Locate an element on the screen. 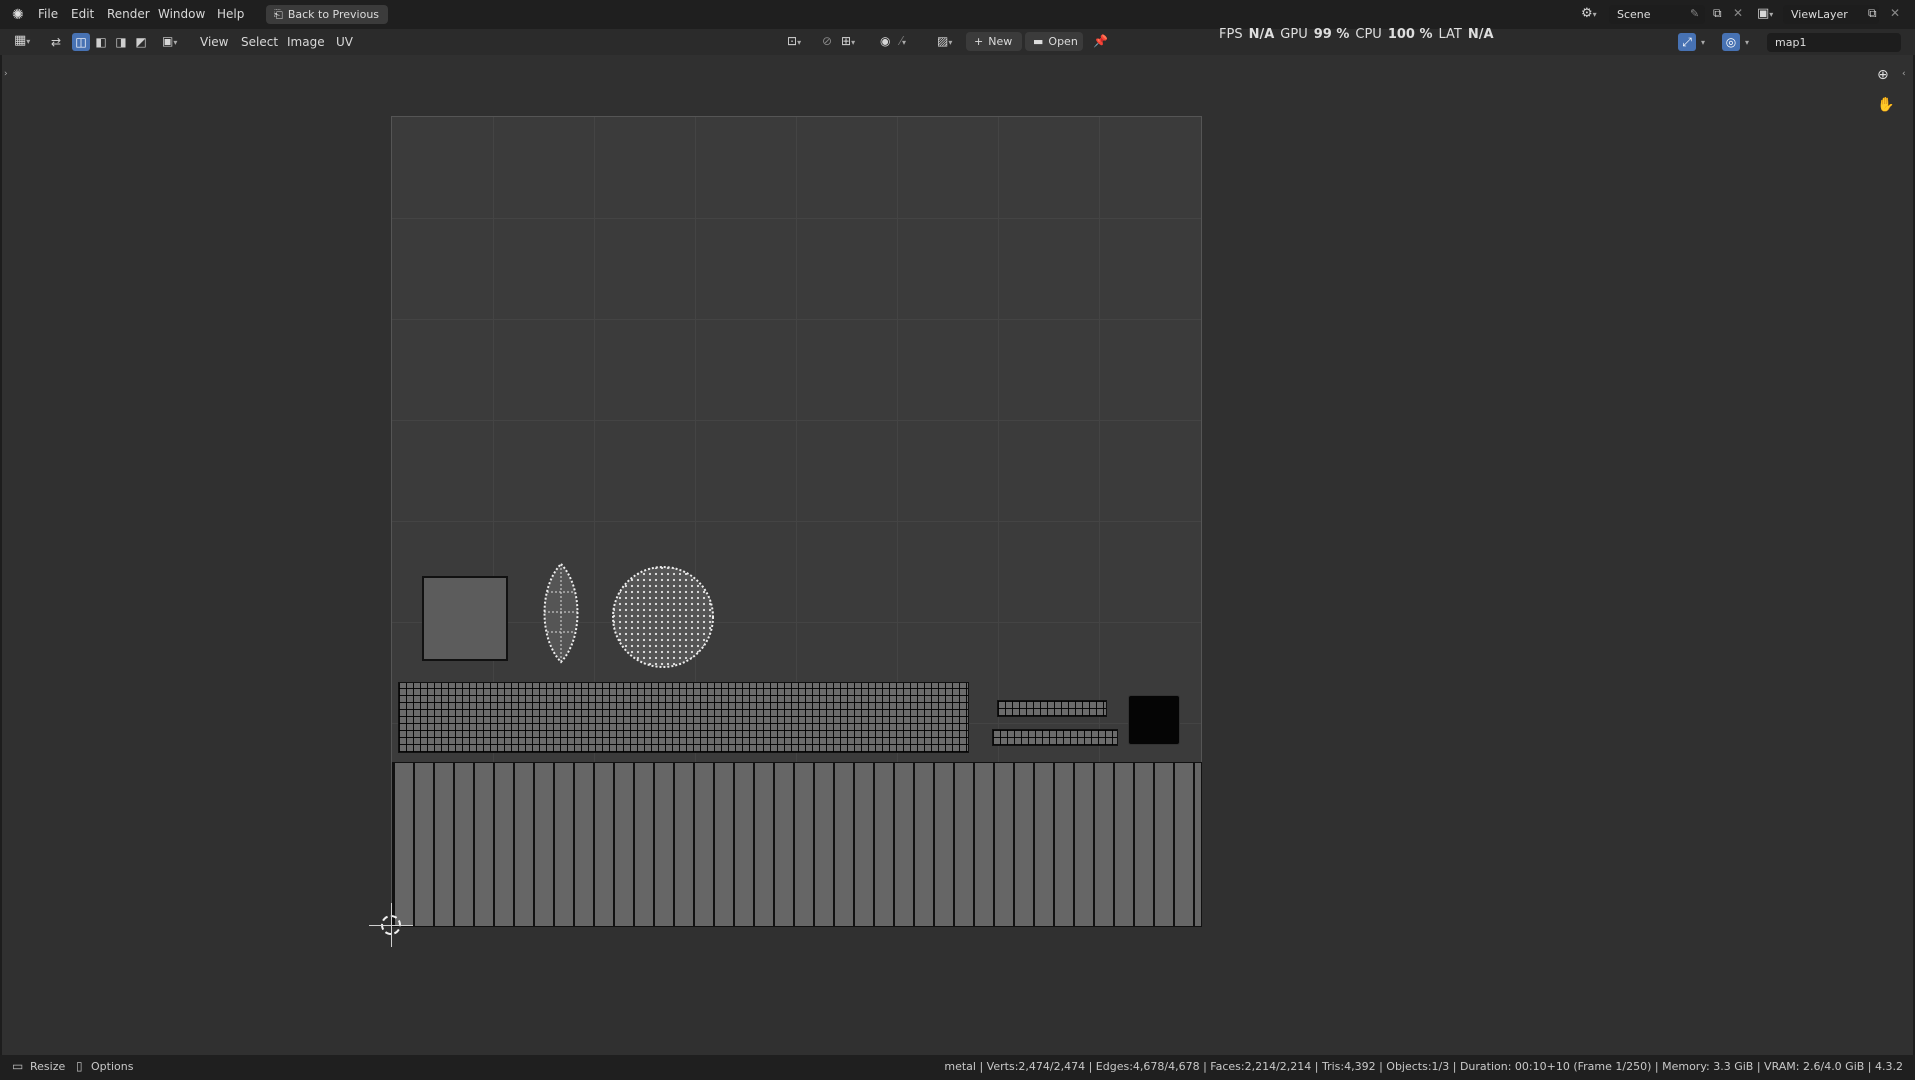 The height and width of the screenshot is (1080, 1915). view-layer-icon: ▣▾ is located at coordinates (1765, 13).